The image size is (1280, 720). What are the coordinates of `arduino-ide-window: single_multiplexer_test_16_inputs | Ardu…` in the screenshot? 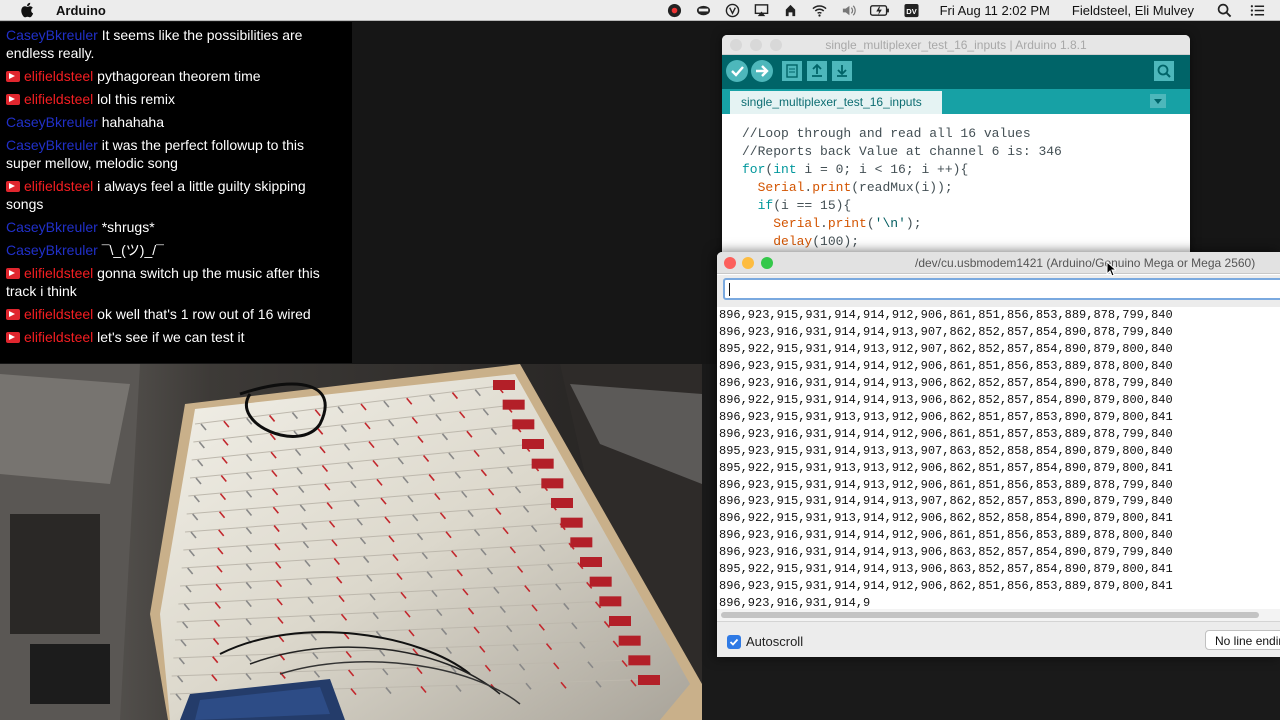 It's located at (956, 149).